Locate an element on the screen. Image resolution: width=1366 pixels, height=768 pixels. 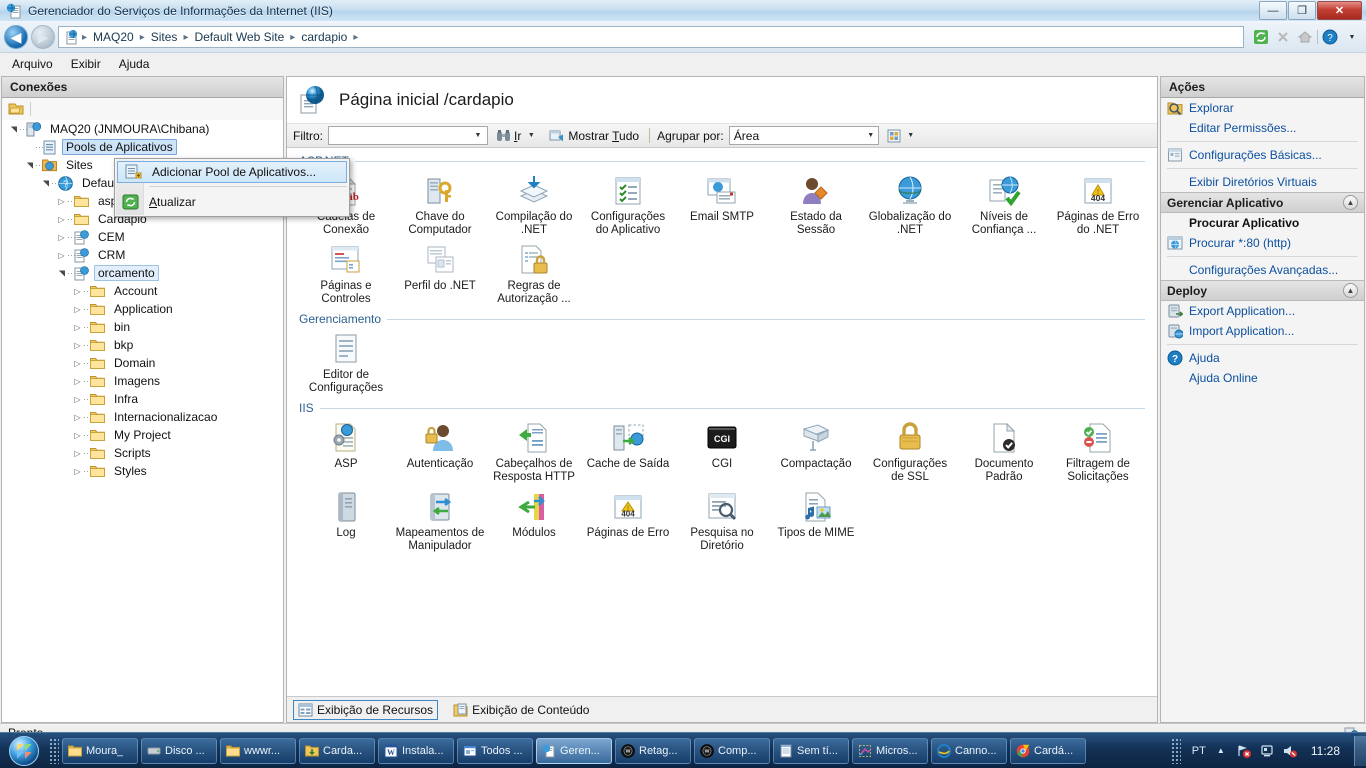
tree-item-imagens: ▷ ⋯ Imagens is located at coordinates (142, 381).